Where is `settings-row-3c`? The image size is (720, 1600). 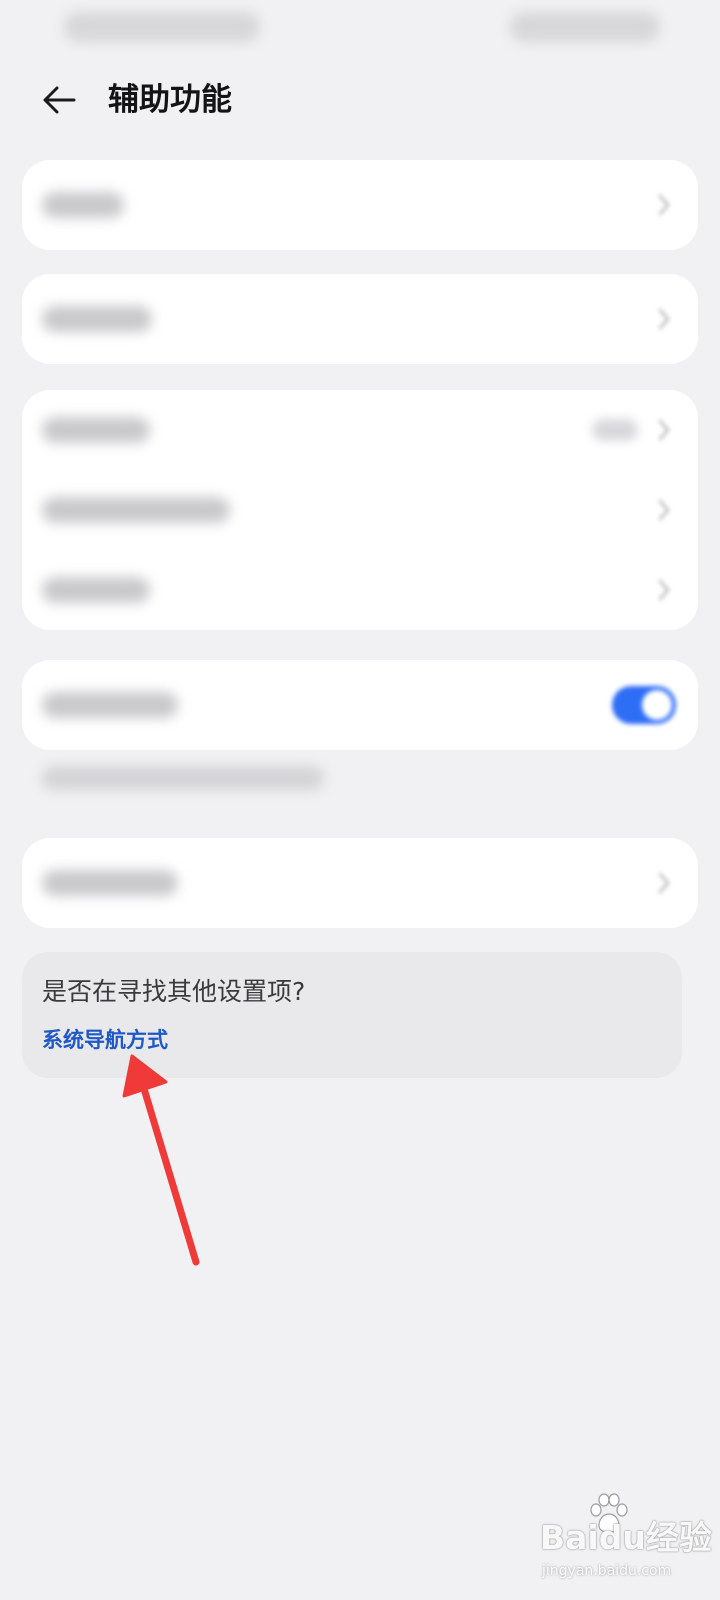
settings-row-3c is located at coordinates (360, 590).